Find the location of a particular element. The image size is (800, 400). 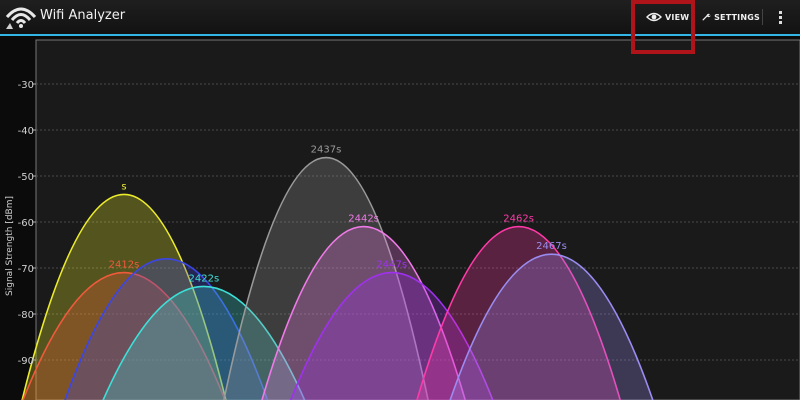

network-label-7: 2462s is located at coordinates (518, 219).